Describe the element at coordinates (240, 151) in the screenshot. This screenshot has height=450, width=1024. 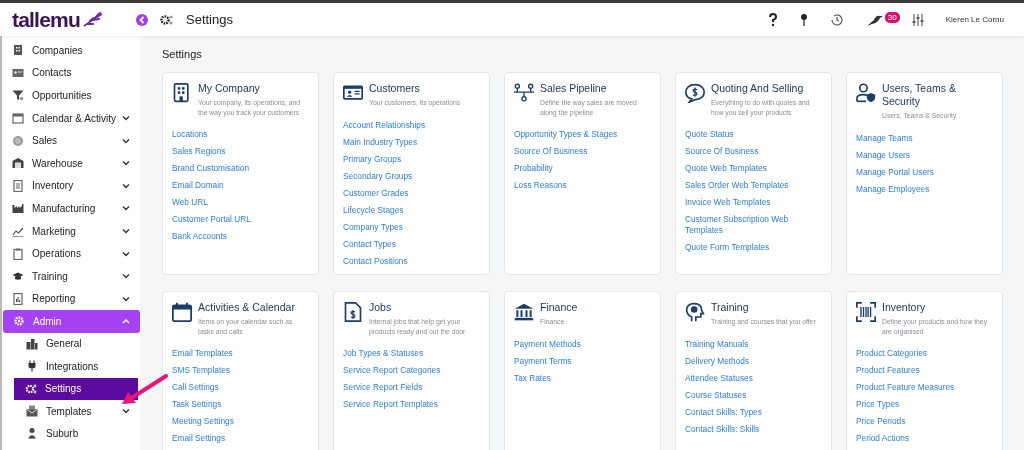
I see `settings-link: Sales Regions` at that location.